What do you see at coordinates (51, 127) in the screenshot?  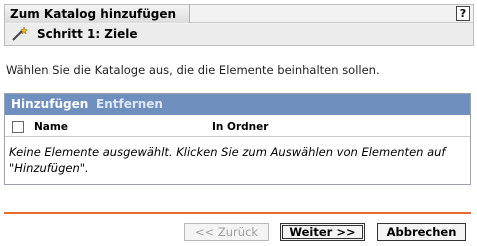 I see `column-header-name: Name` at bounding box center [51, 127].